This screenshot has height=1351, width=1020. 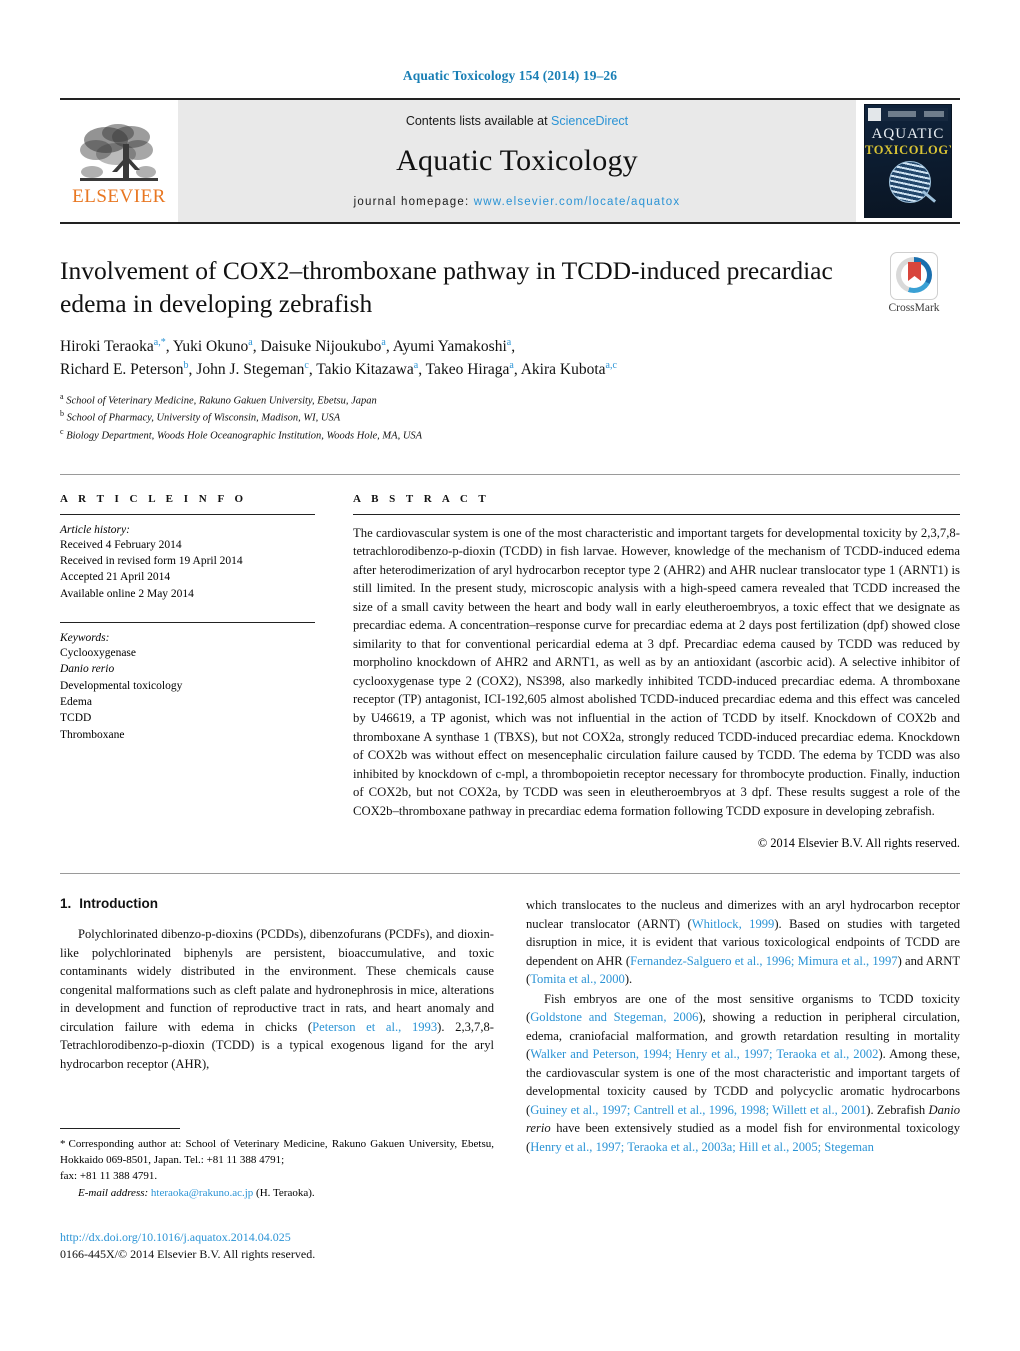 I want to click on keyword-item: Edema, so click(x=76, y=701).